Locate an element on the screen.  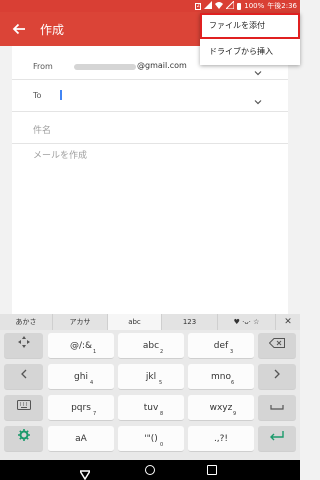
key-8: tuv 8 is located at coordinates (151, 408).